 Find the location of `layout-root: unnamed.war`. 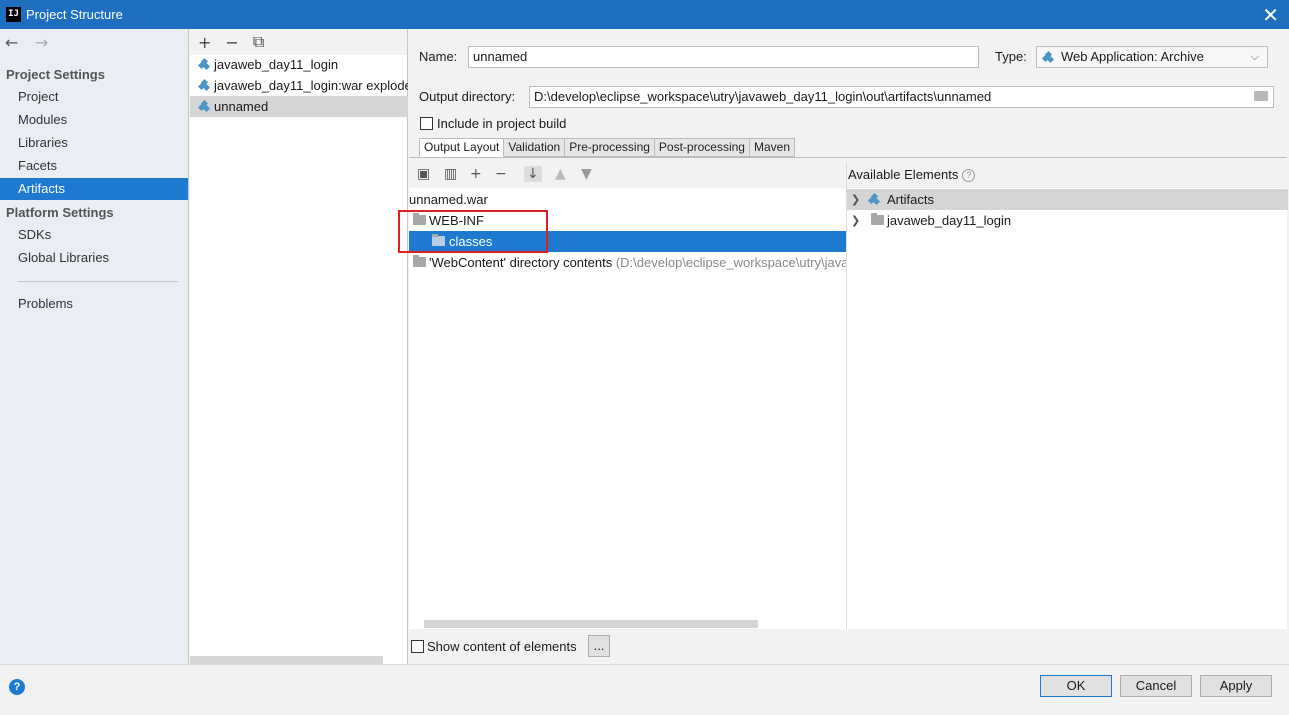

layout-root: unnamed.war is located at coordinates (627, 199).